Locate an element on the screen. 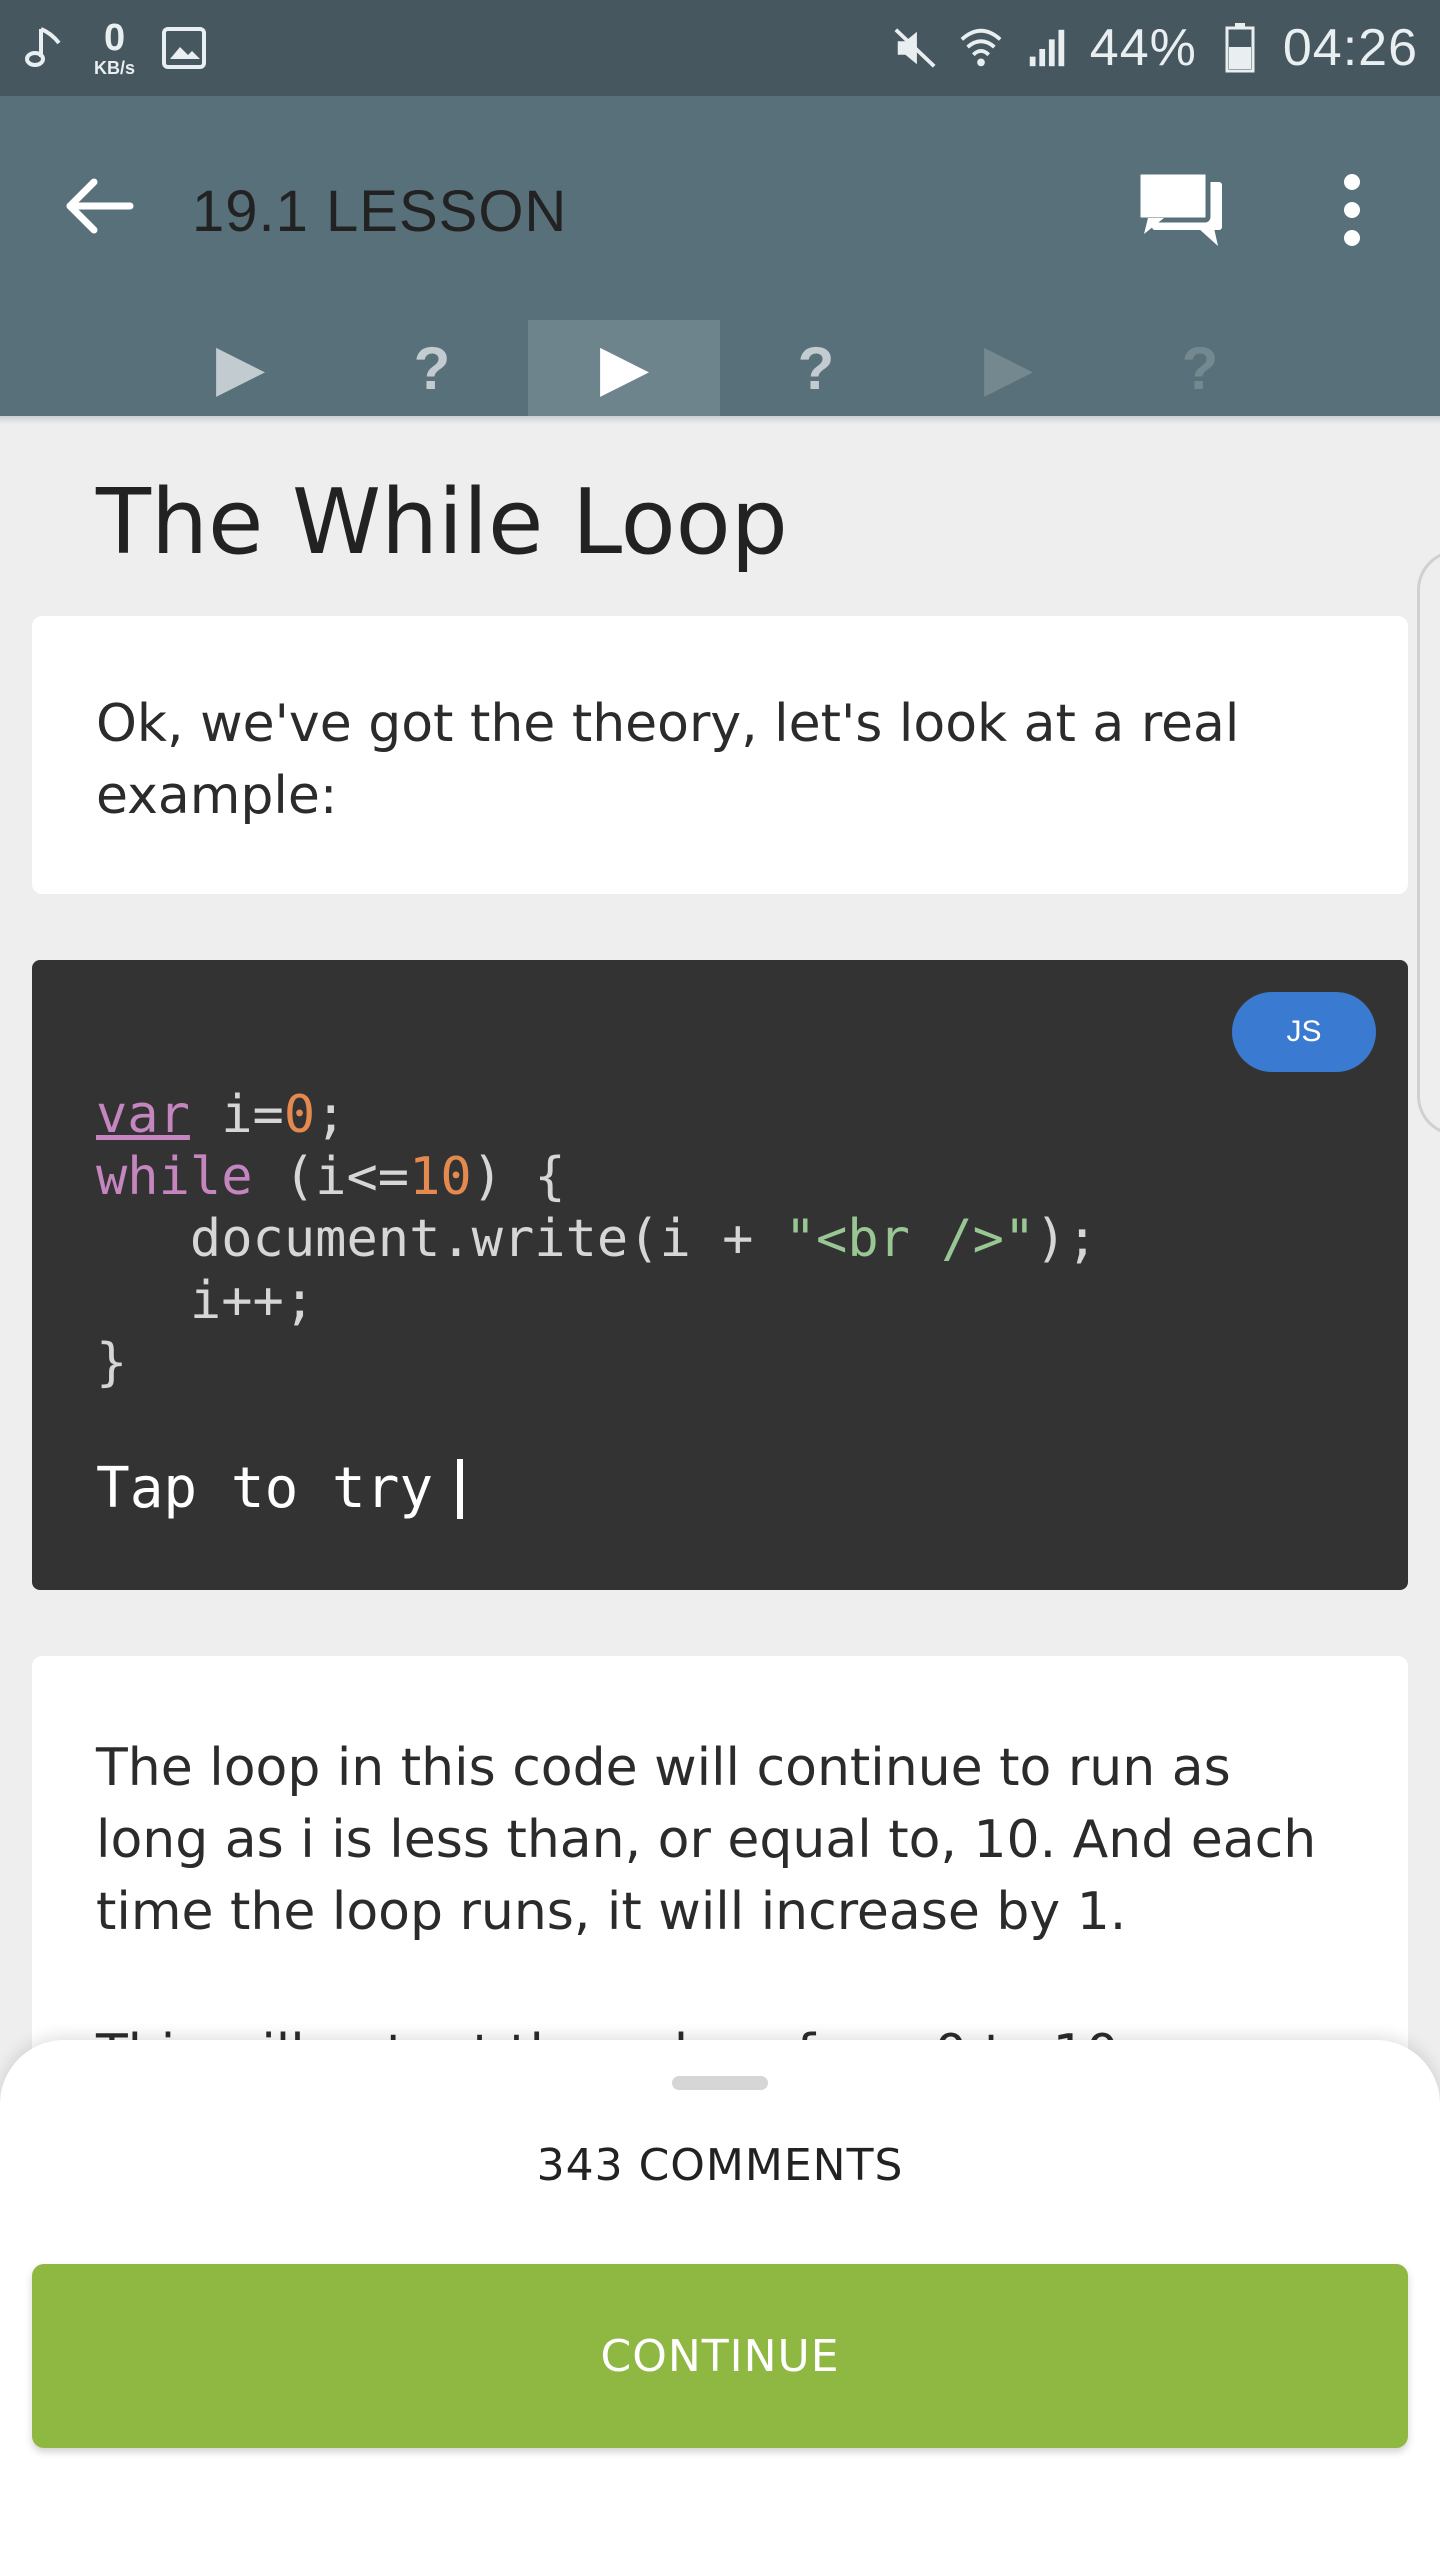 This screenshot has width=1440, height=2560. back-button is located at coordinates (98, 206).